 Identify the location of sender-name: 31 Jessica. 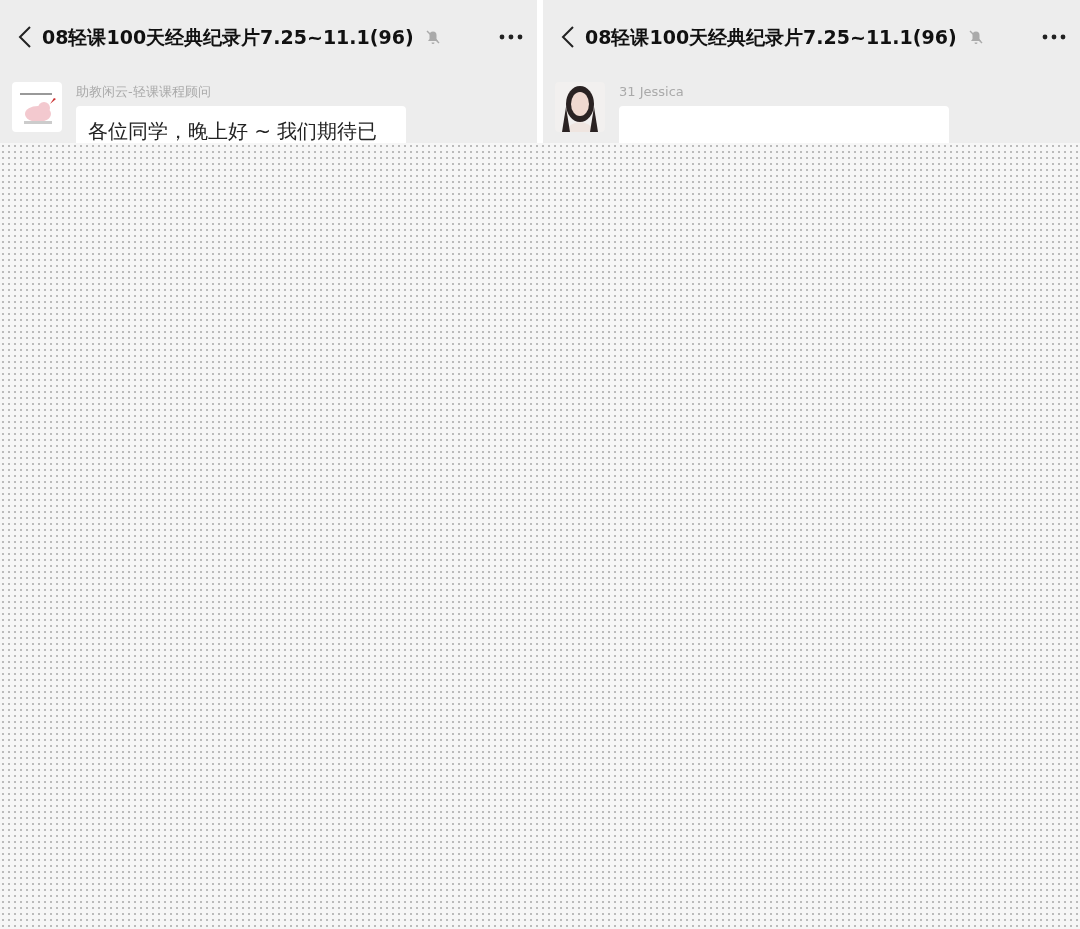
(652, 92).